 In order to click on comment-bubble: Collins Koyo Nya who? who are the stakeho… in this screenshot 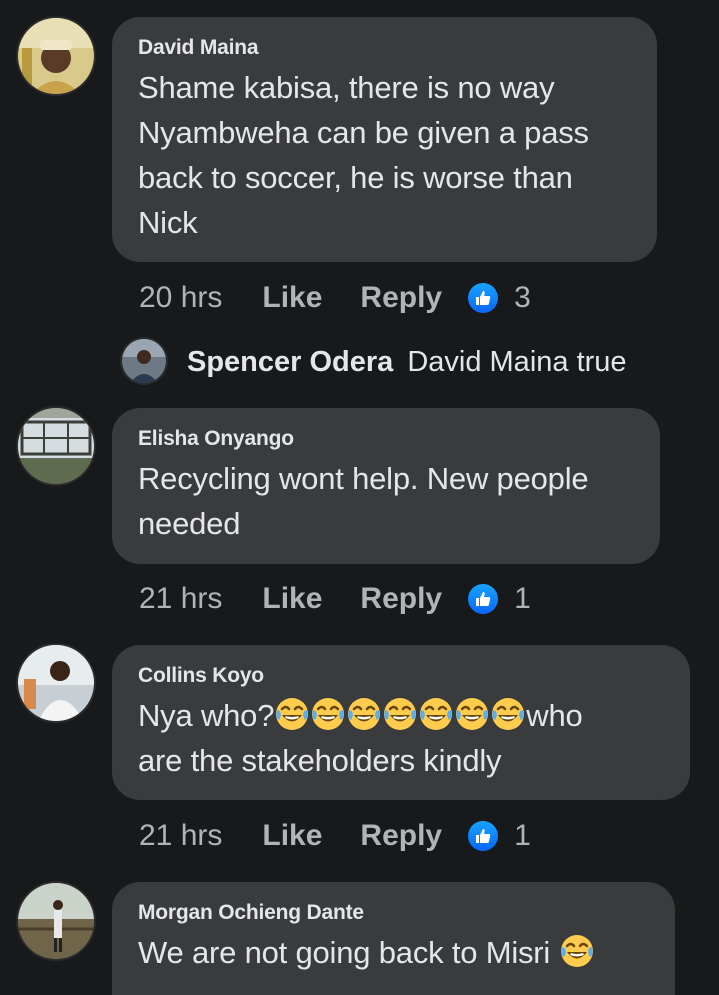, I will do `click(401, 722)`.